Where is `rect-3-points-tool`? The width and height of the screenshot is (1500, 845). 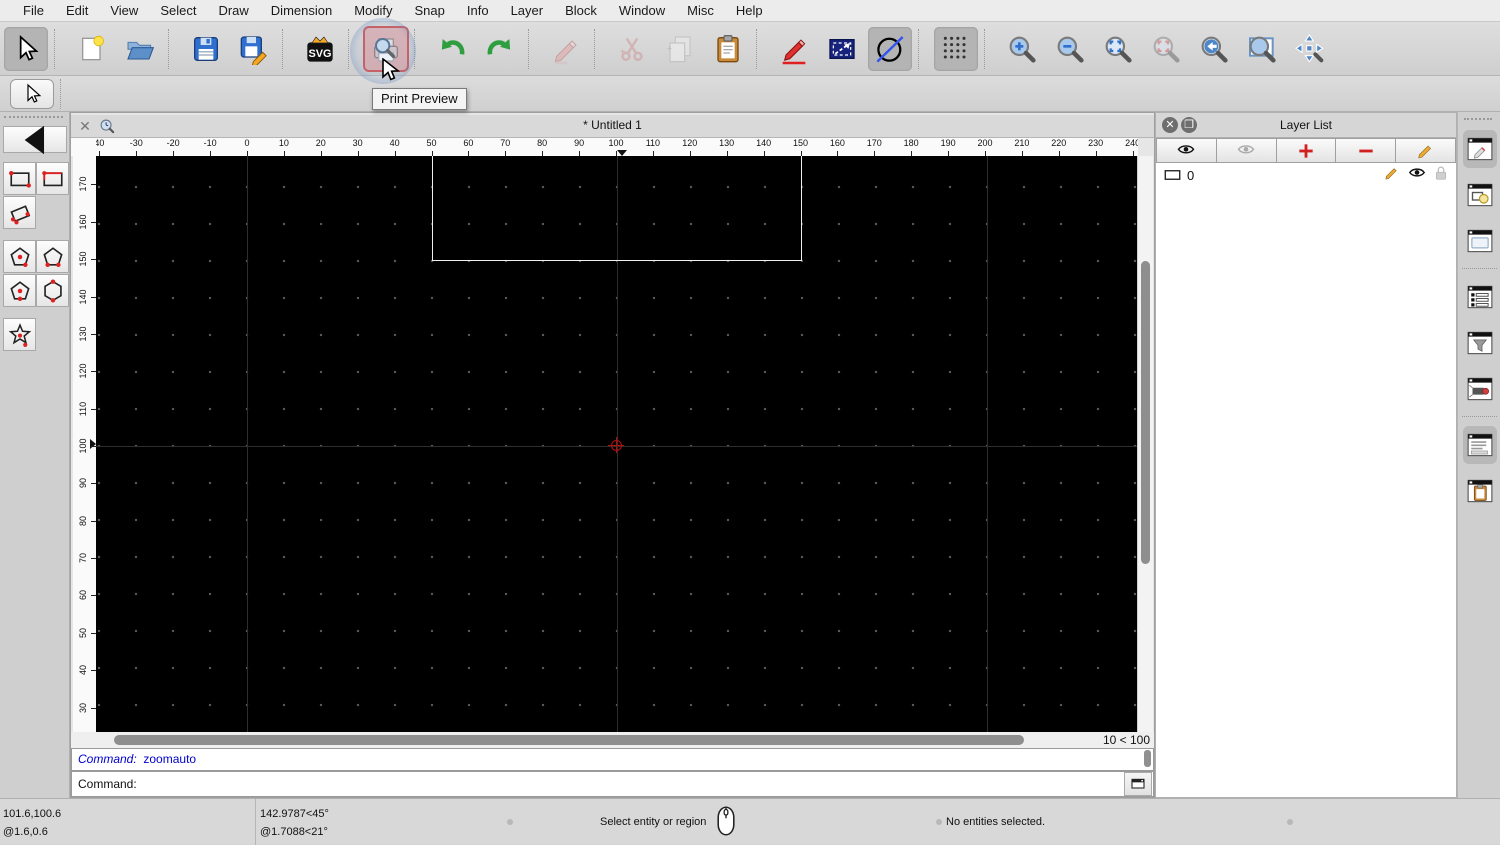 rect-3-points-tool is located at coordinates (19, 212).